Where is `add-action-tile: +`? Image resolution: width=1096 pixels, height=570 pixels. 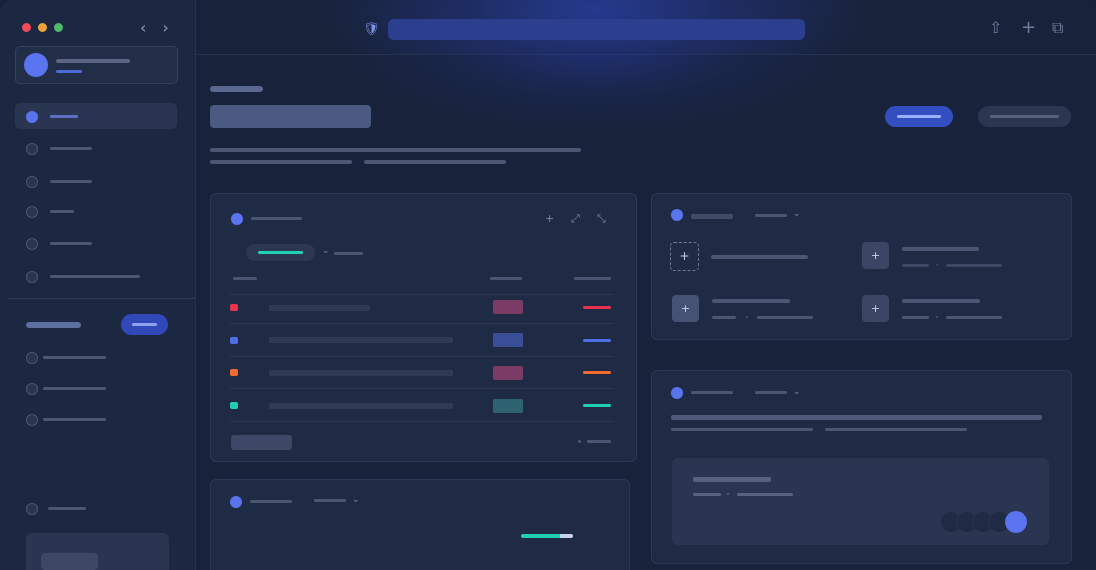 add-action-tile: + is located at coordinates (684, 256).